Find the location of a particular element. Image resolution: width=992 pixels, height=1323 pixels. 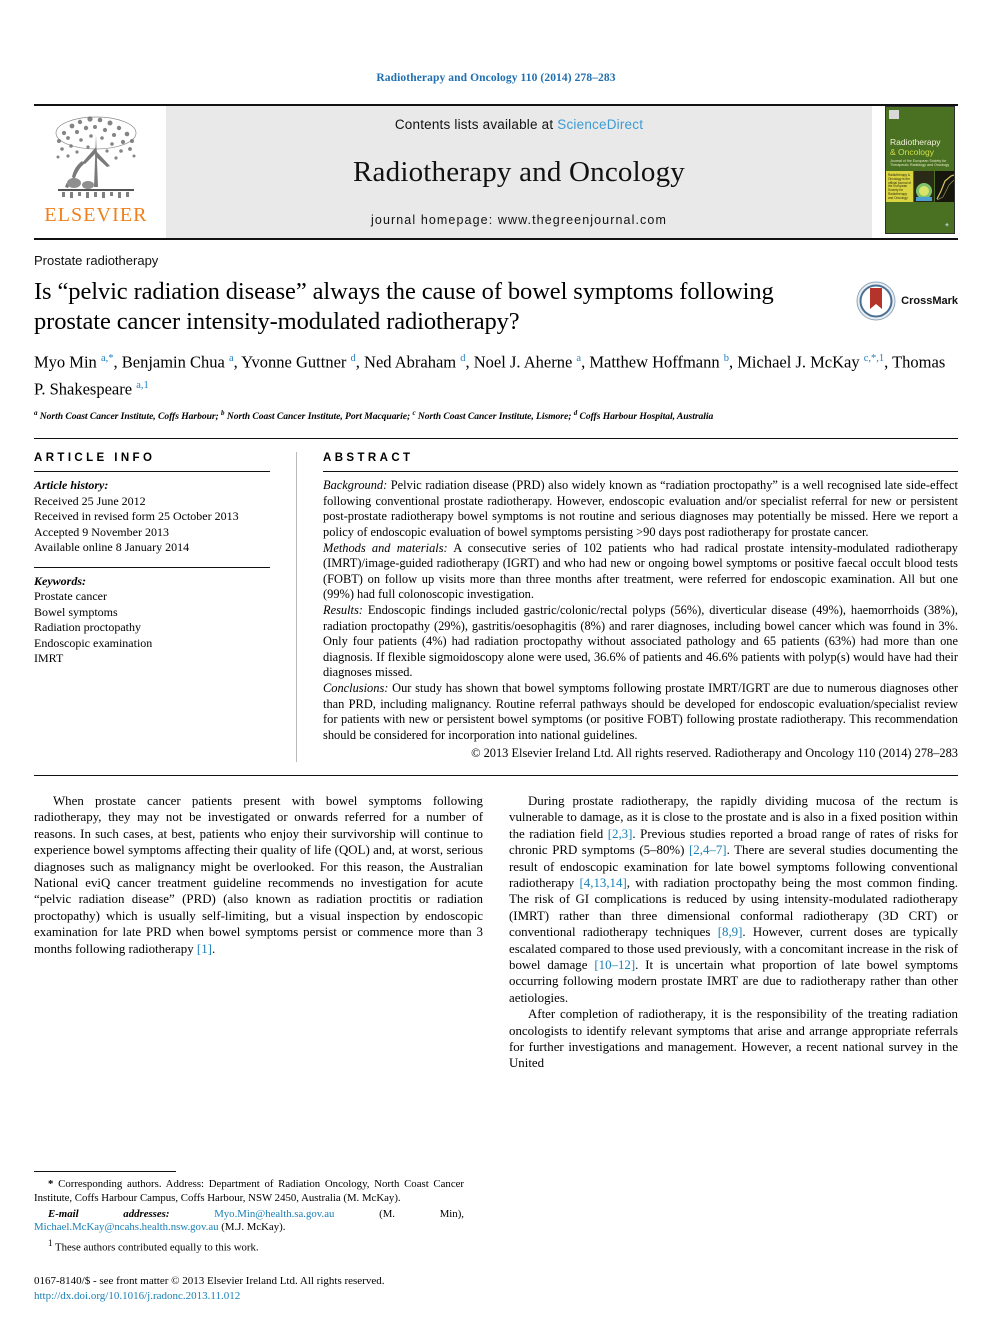

keyword-item: Bowel symptoms is located at coordinates (76, 611).